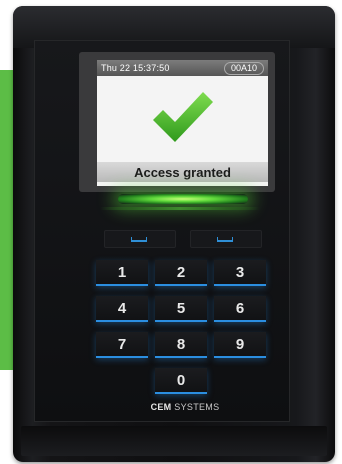 The width and height of the screenshot is (342, 464). What do you see at coordinates (181, 273) in the screenshot?
I see `key-2: 2` at bounding box center [181, 273].